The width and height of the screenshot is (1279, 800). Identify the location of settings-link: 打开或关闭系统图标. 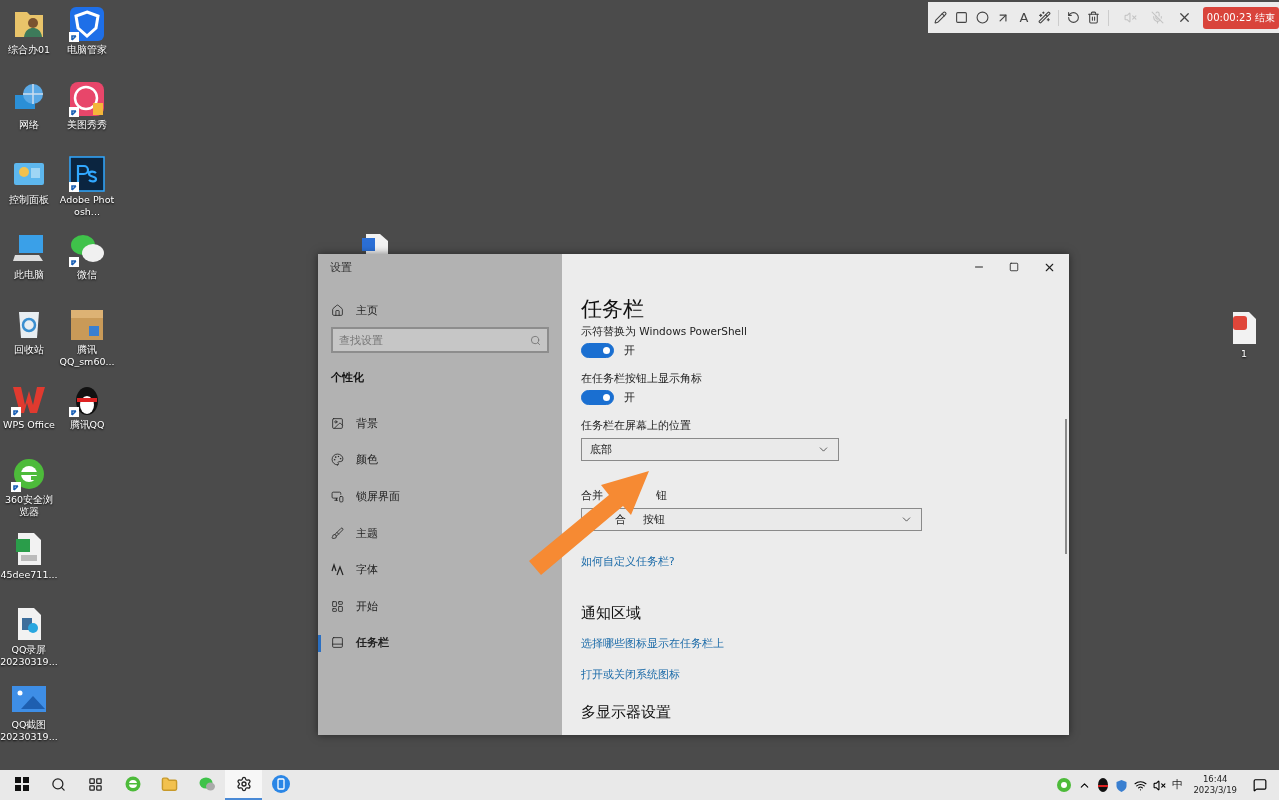
(630, 675).